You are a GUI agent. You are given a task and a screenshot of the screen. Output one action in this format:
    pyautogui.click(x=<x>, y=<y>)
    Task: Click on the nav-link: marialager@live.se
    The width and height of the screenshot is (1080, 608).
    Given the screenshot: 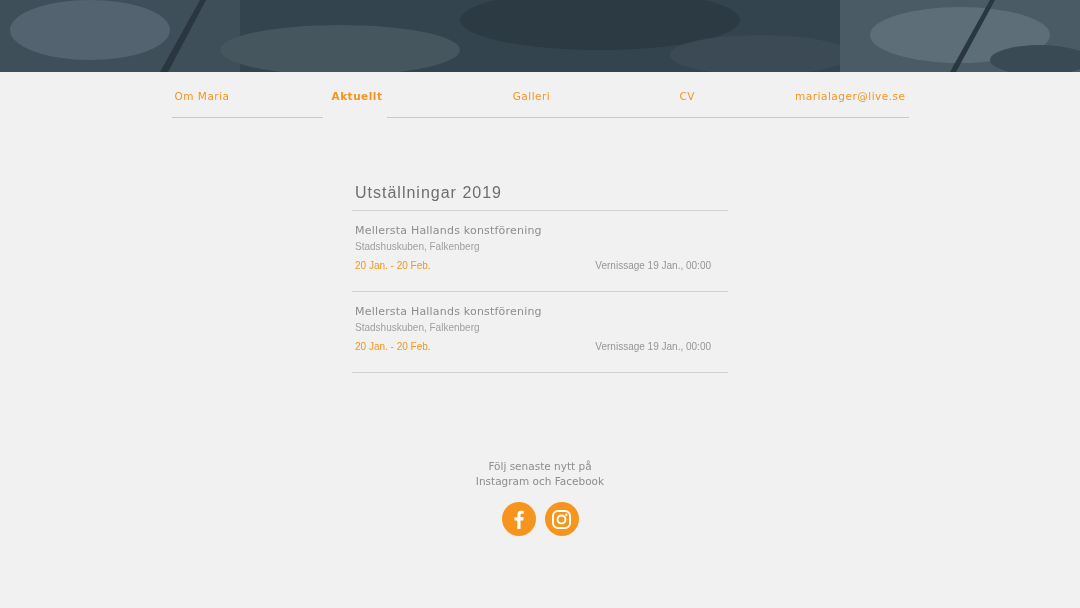 What is the action you would take?
    pyautogui.click(x=832, y=104)
    